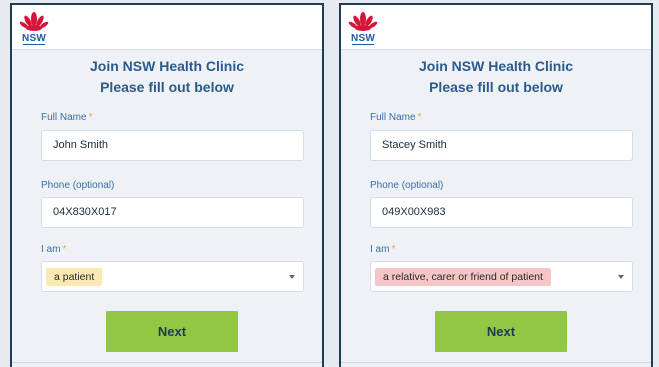  I want to click on role-select: a relative, carer or friend of patient, so click(501, 276).